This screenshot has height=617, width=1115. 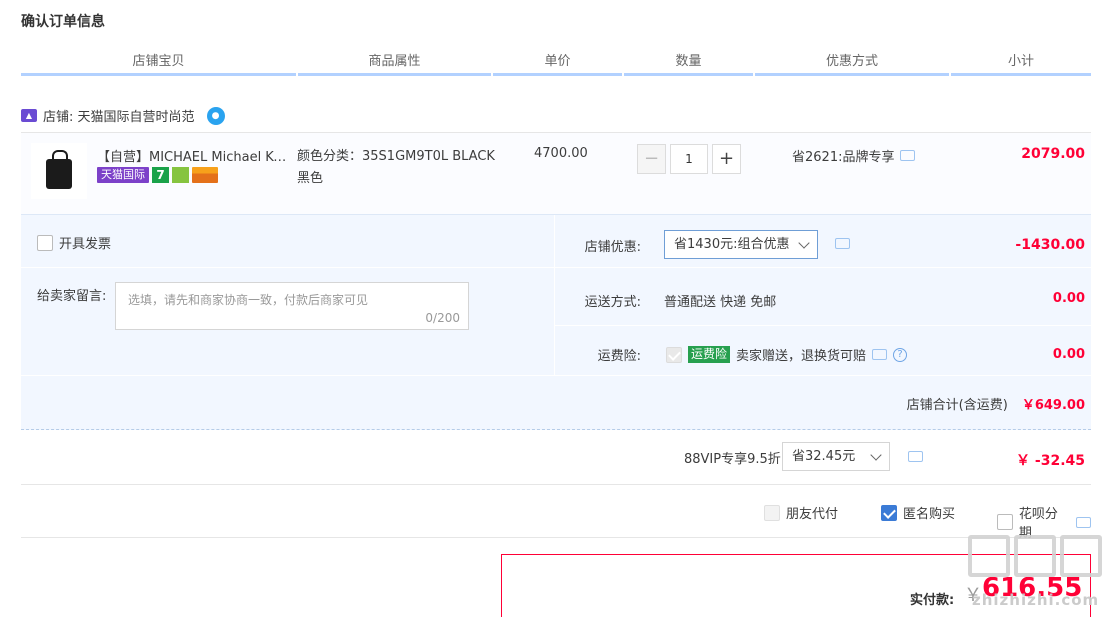 What do you see at coordinates (1036, 600) in the screenshot?
I see `watermark-text: zhizhizhi.com` at bounding box center [1036, 600].